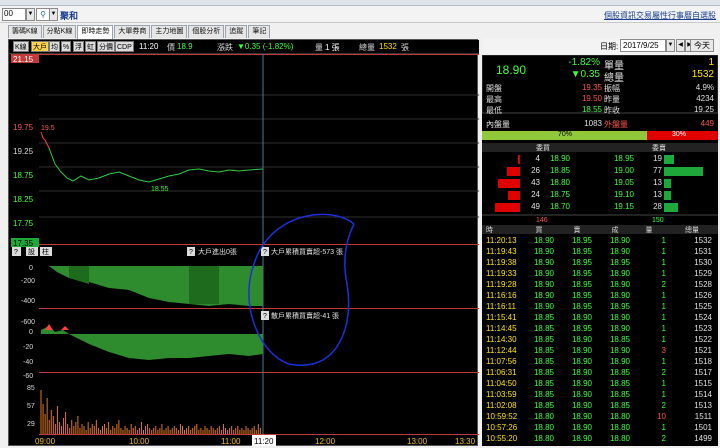  I want to click on ask-price: 19.10, so click(623, 194).